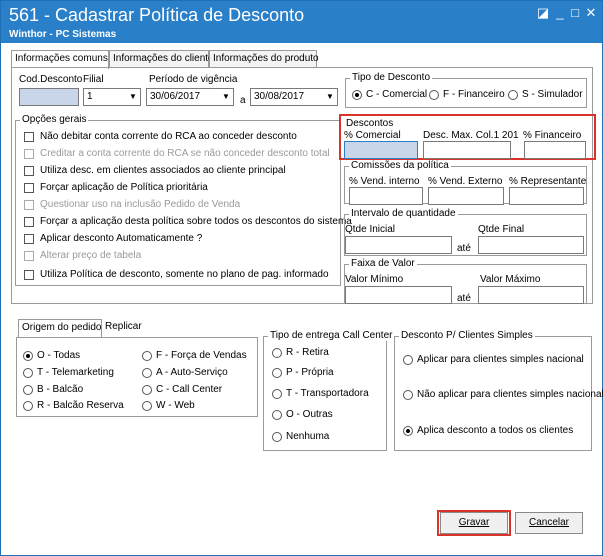  Describe the element at coordinates (474, 523) in the screenshot. I see `gravar-button: Gravar` at that location.